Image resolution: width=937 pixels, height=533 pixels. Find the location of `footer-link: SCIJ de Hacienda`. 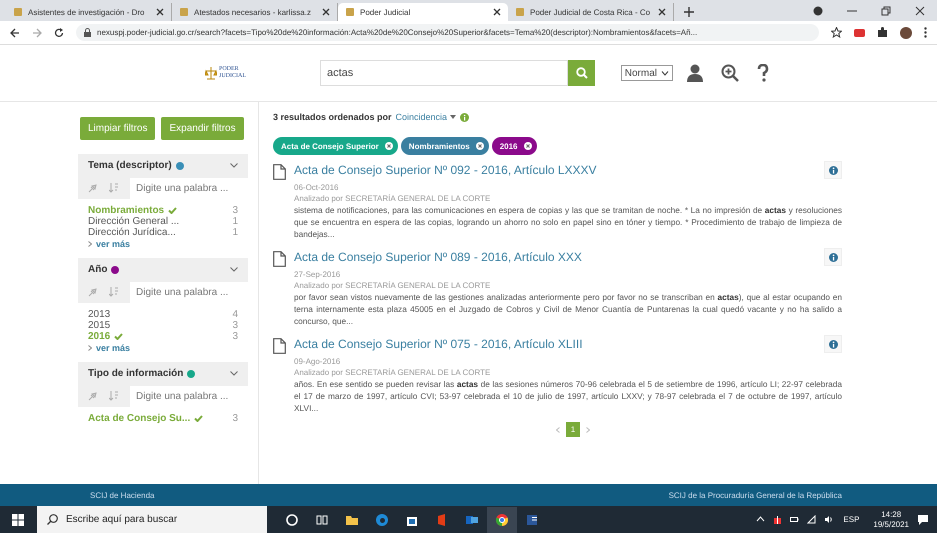

footer-link: SCIJ de Hacienda is located at coordinates (122, 495).